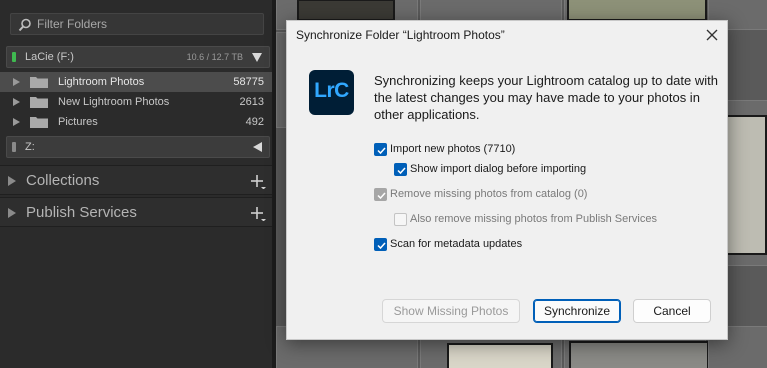 The width and height of the screenshot is (767, 368). Describe the element at coordinates (136, 180) in the screenshot. I see `collections-section: Collections` at that location.